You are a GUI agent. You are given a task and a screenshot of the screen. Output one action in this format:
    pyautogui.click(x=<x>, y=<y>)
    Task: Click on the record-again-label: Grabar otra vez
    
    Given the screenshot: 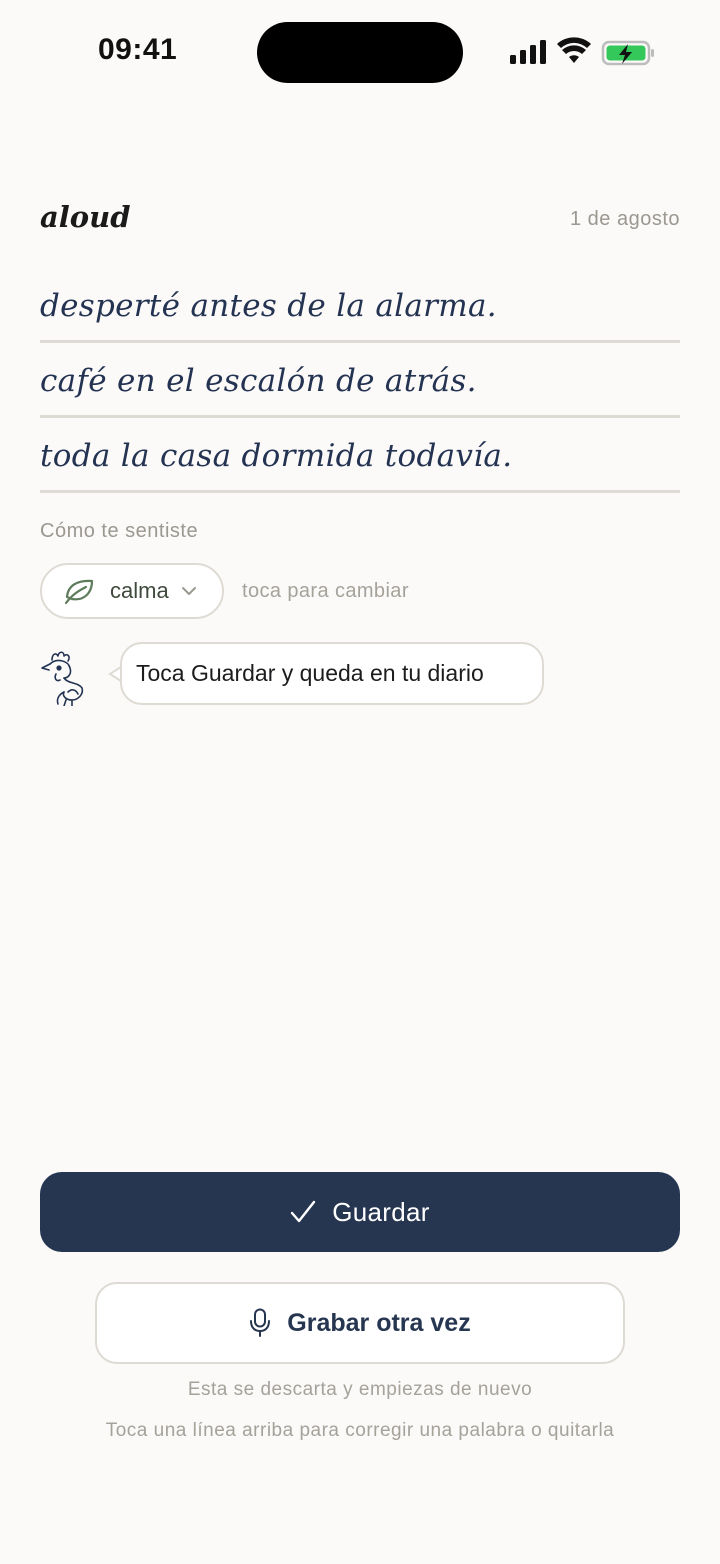 What is the action you would take?
    pyautogui.click(x=379, y=1322)
    